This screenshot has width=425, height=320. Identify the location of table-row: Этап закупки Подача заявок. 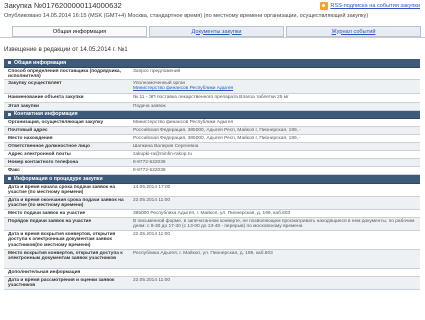
(212, 106).